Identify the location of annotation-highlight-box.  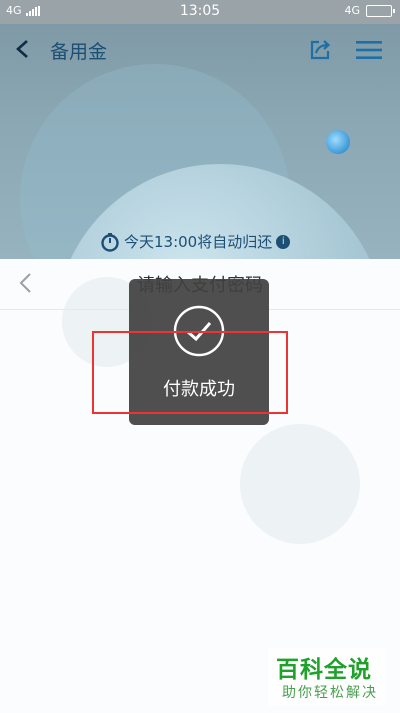
(190, 372).